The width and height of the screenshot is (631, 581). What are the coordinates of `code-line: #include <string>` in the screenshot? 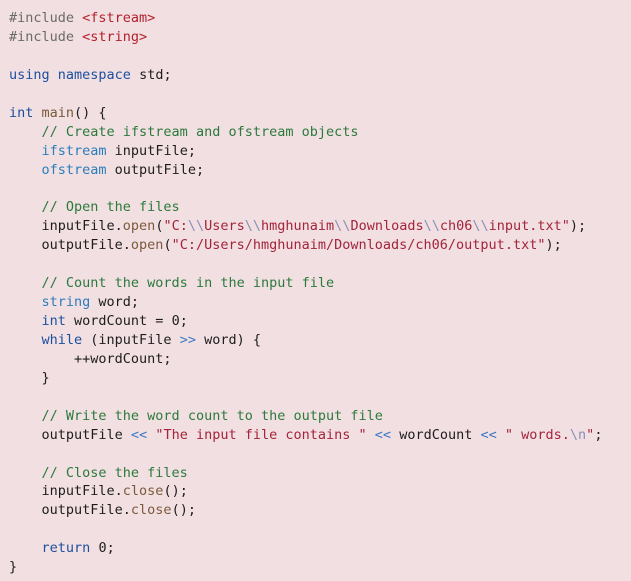 It's located at (320, 37).